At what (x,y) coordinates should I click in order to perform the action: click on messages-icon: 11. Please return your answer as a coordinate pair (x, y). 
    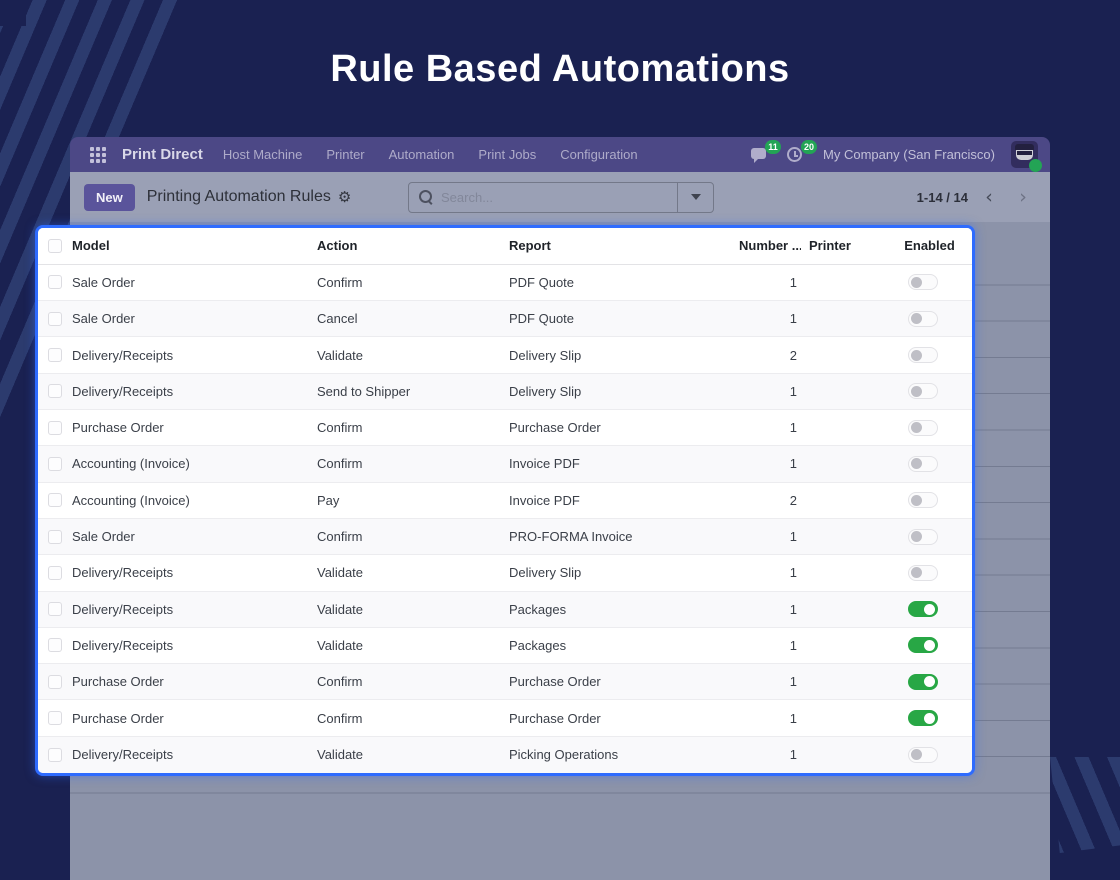
    Looking at the image, I should click on (766, 151).